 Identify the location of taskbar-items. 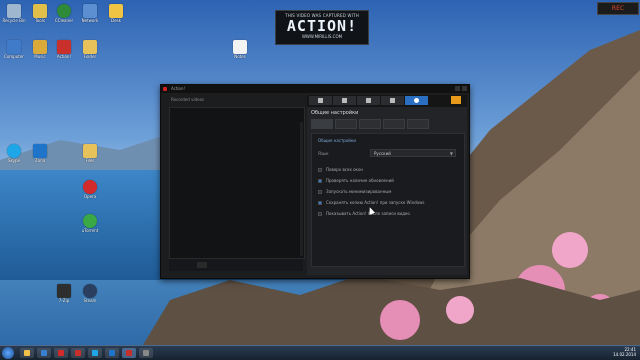
(86, 353).